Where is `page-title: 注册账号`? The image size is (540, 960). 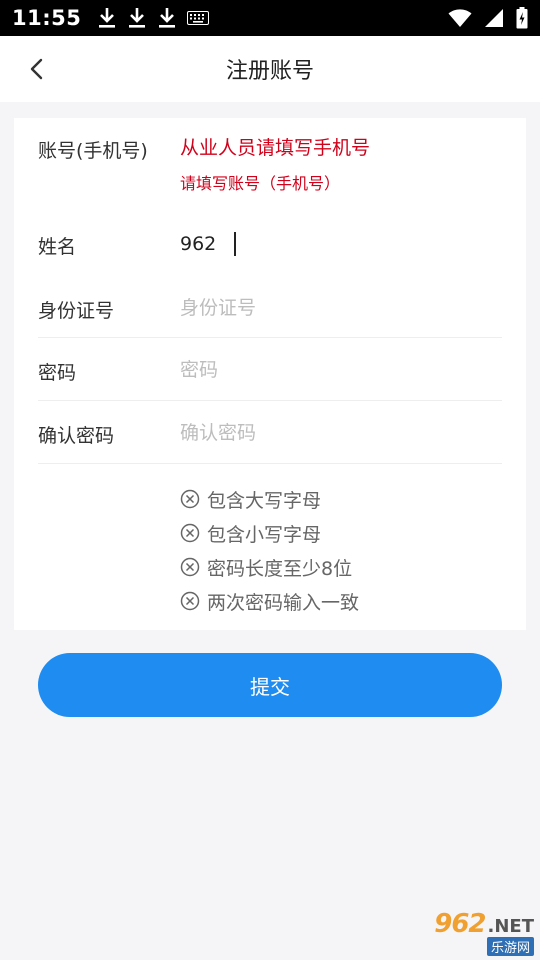 page-title: 注册账号 is located at coordinates (269, 71).